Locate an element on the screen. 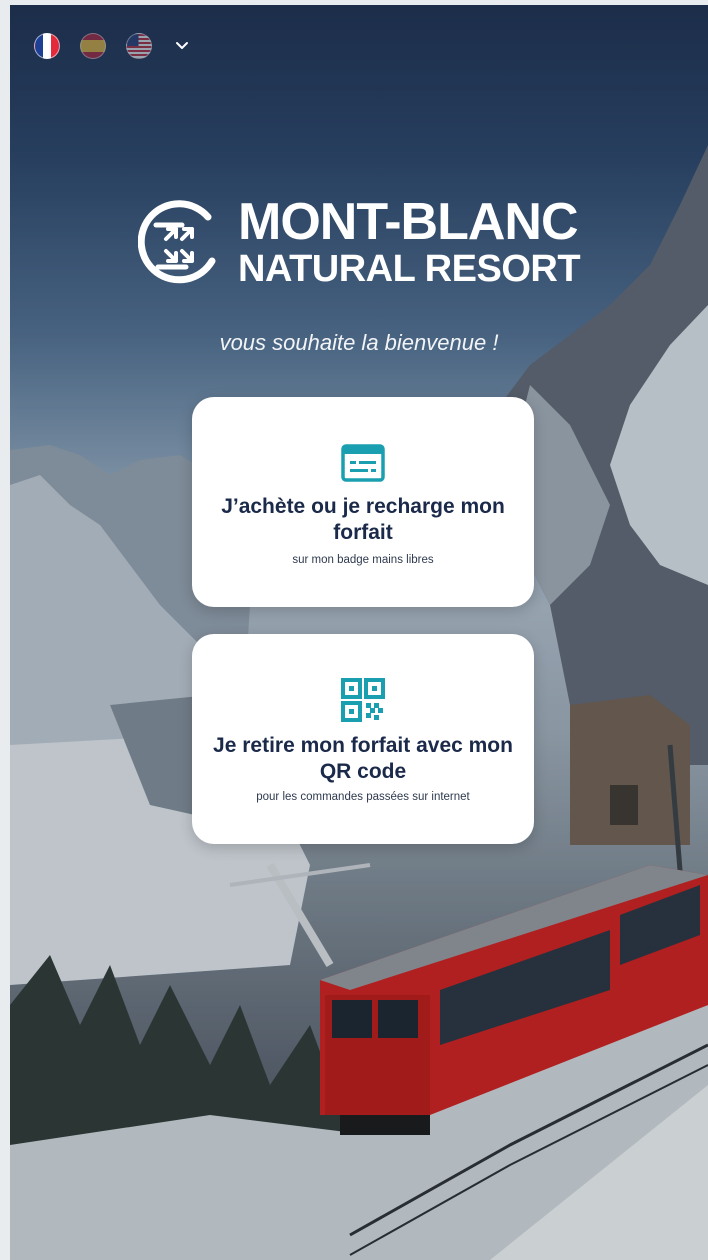 Image resolution: width=708 pixels, height=1260 pixels. logo-line-2: NATURAL RESORT is located at coordinates (409, 269).